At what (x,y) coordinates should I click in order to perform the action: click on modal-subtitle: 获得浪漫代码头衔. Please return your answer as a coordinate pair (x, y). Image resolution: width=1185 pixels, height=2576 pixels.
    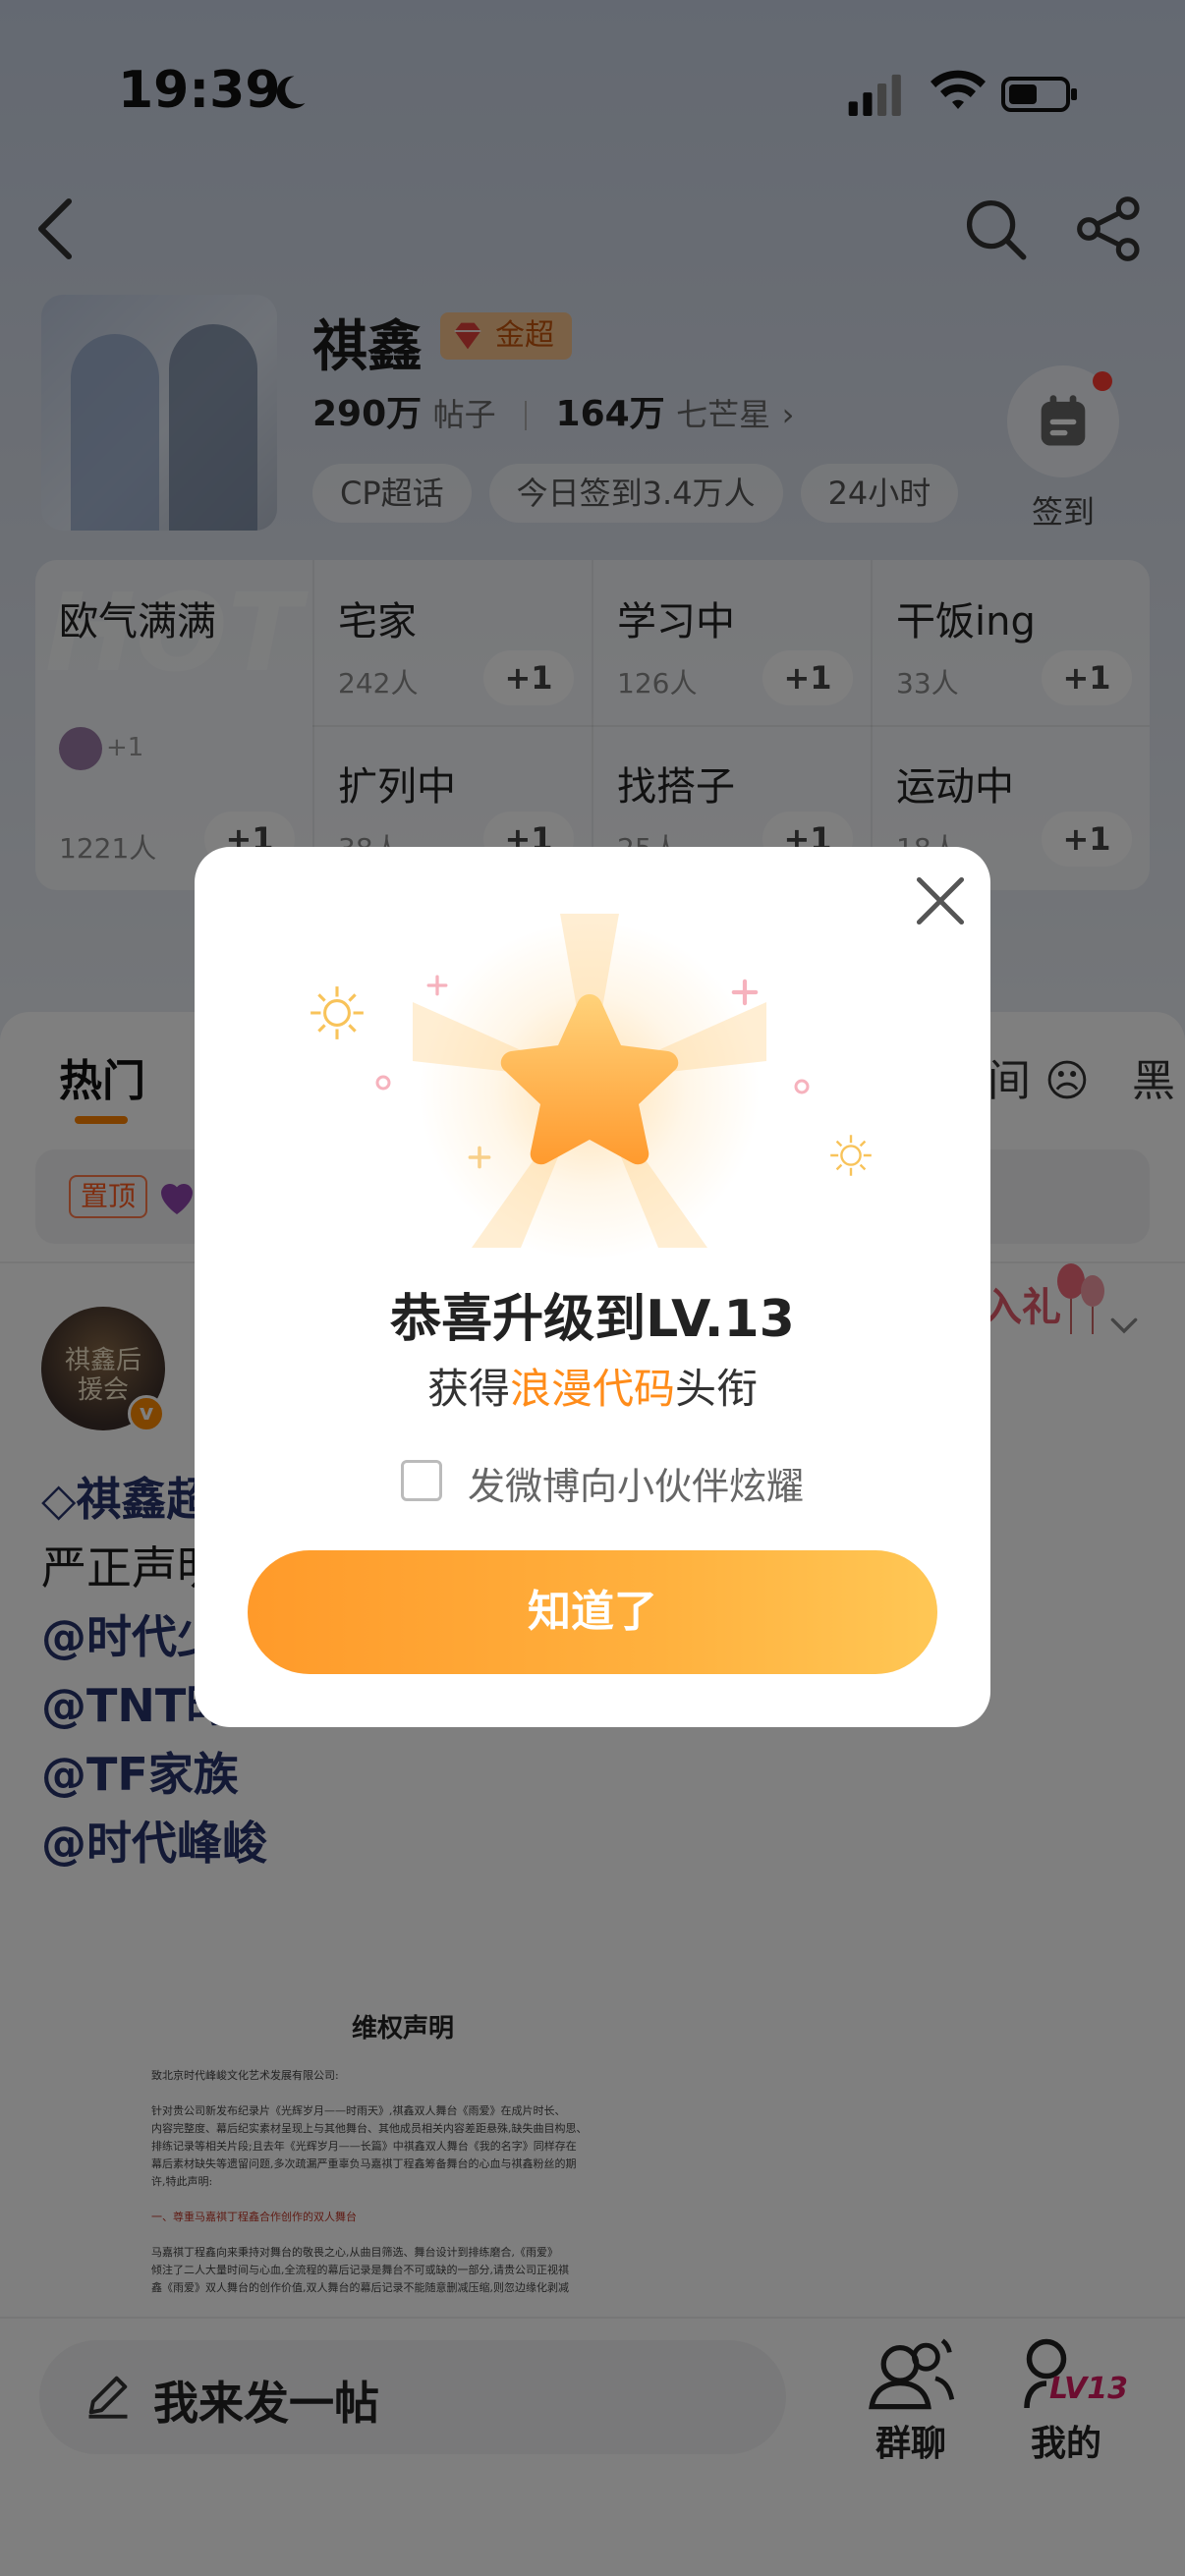
    Looking at the image, I should click on (592, 1386).